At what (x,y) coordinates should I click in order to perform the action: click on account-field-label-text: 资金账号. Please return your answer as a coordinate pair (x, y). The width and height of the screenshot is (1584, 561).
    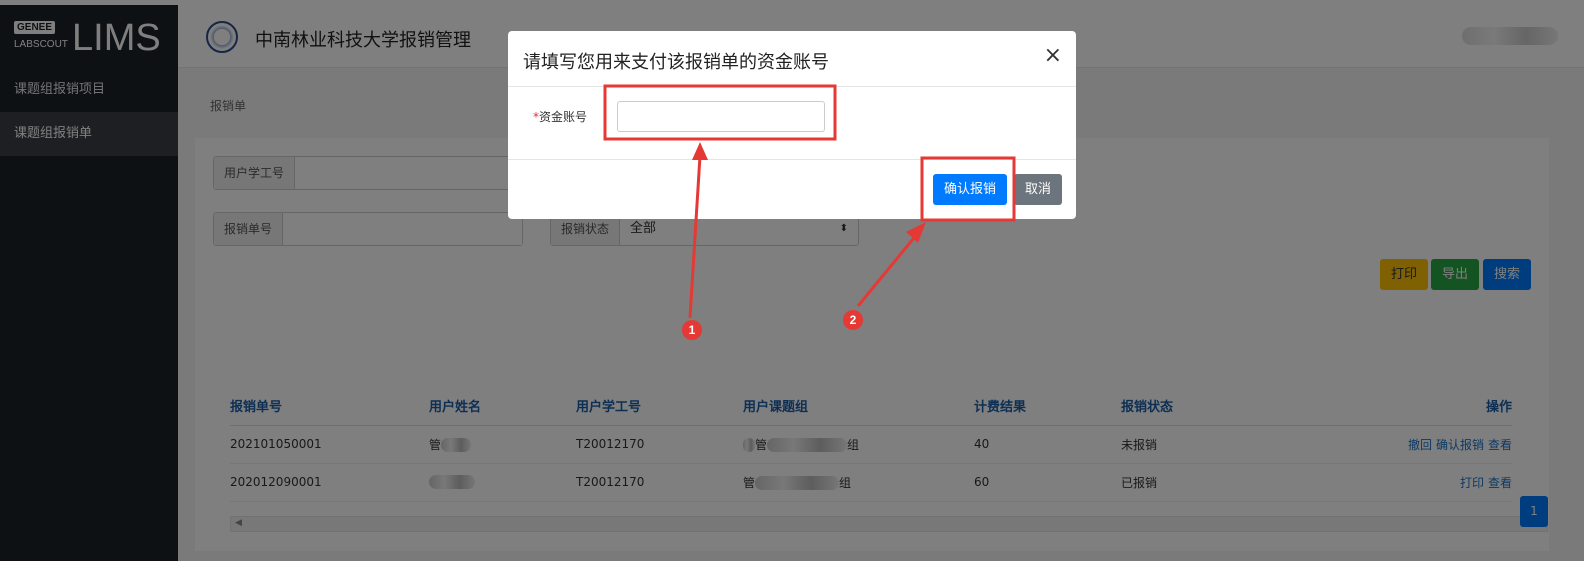
    Looking at the image, I should click on (563, 117).